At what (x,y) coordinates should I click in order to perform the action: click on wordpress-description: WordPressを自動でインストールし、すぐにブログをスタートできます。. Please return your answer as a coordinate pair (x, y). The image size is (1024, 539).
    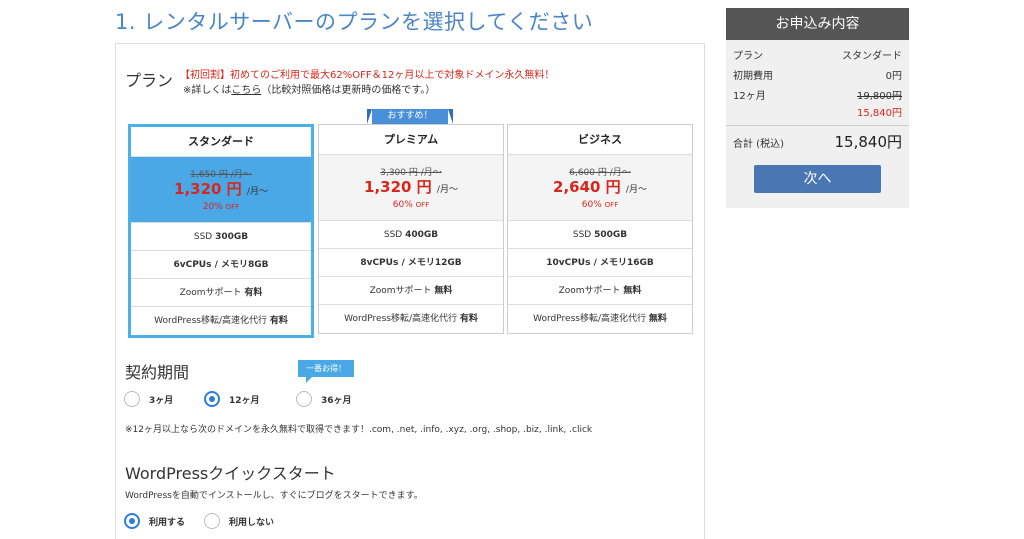
    Looking at the image, I should click on (274, 496).